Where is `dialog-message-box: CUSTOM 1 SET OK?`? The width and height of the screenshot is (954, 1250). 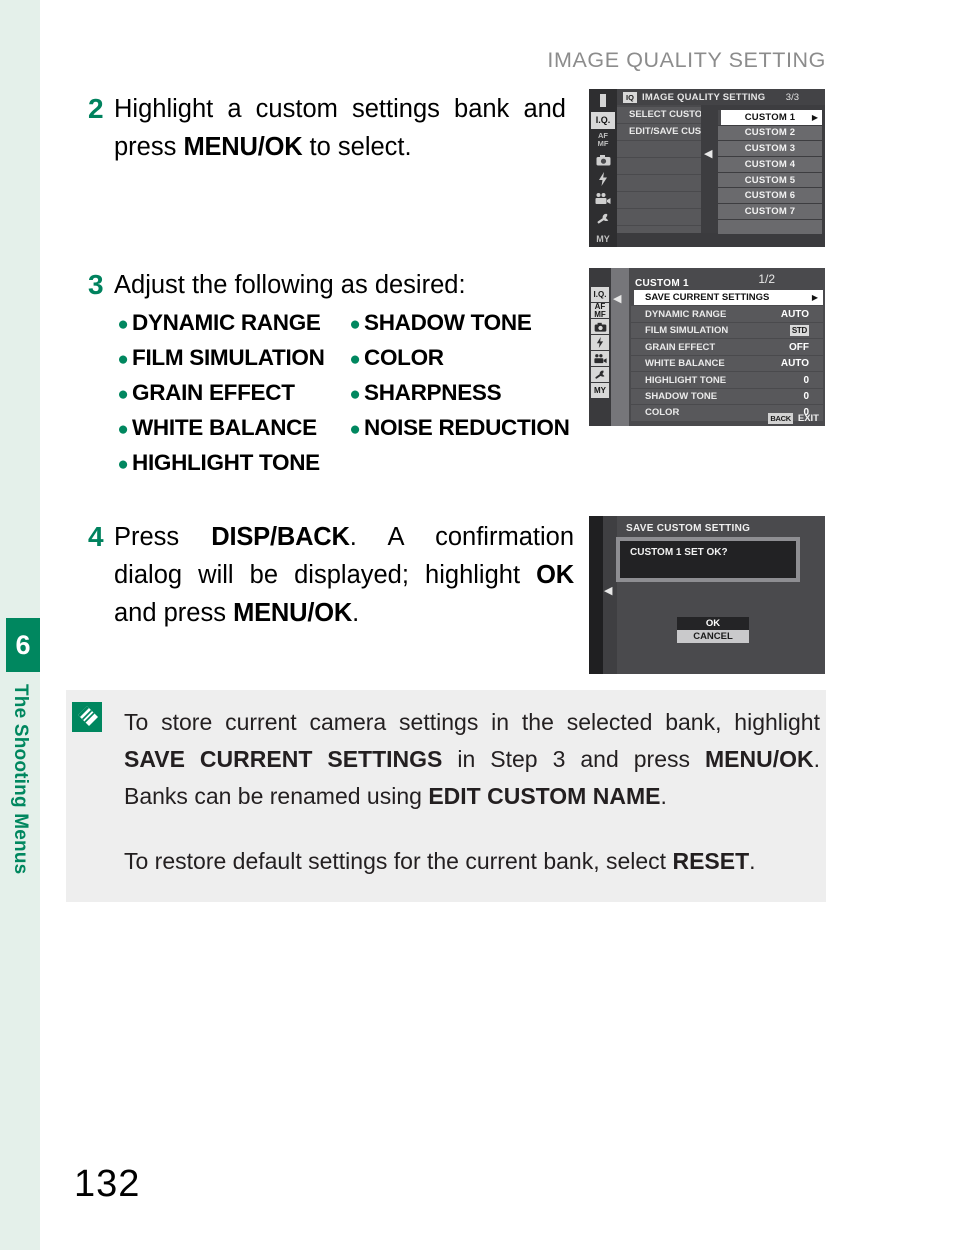
dialog-message-box: CUSTOM 1 SET OK? is located at coordinates (708, 559).